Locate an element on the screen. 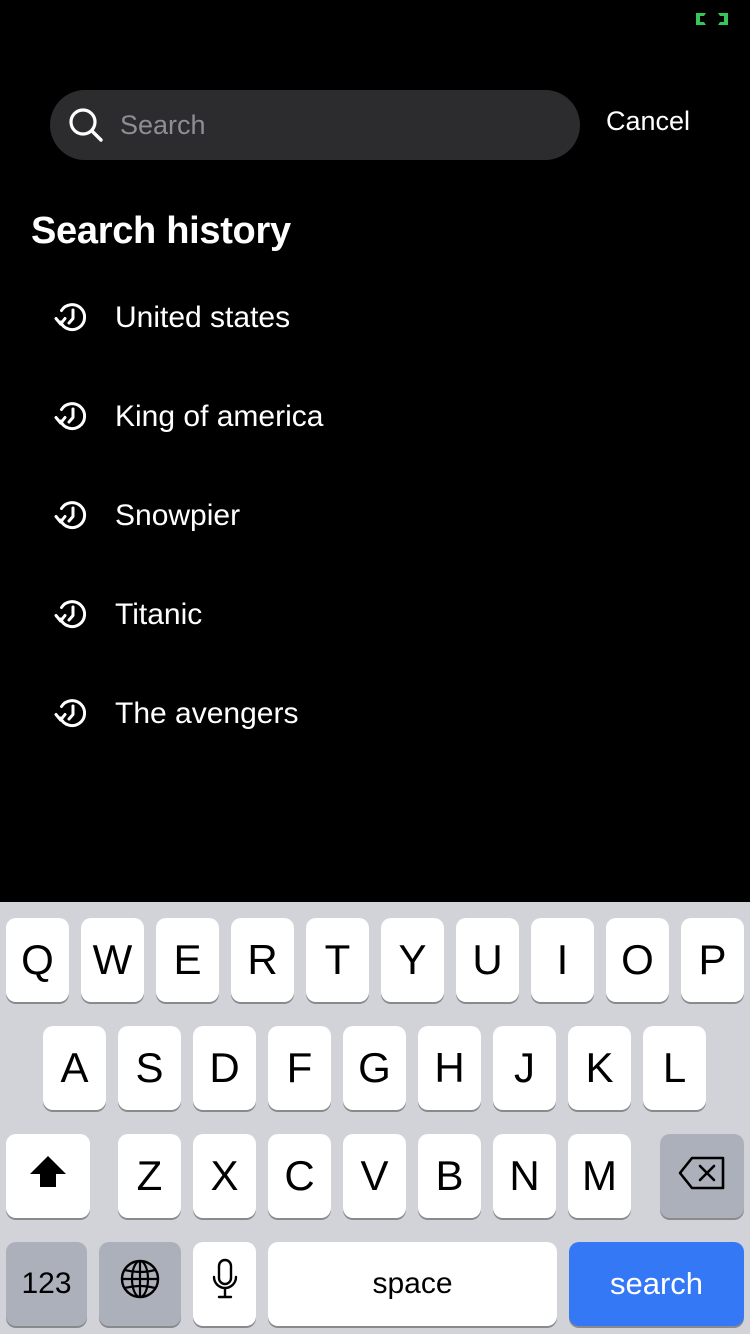 This screenshot has height=1334, width=750. history-item-label: Snowpier is located at coordinates (178, 515).